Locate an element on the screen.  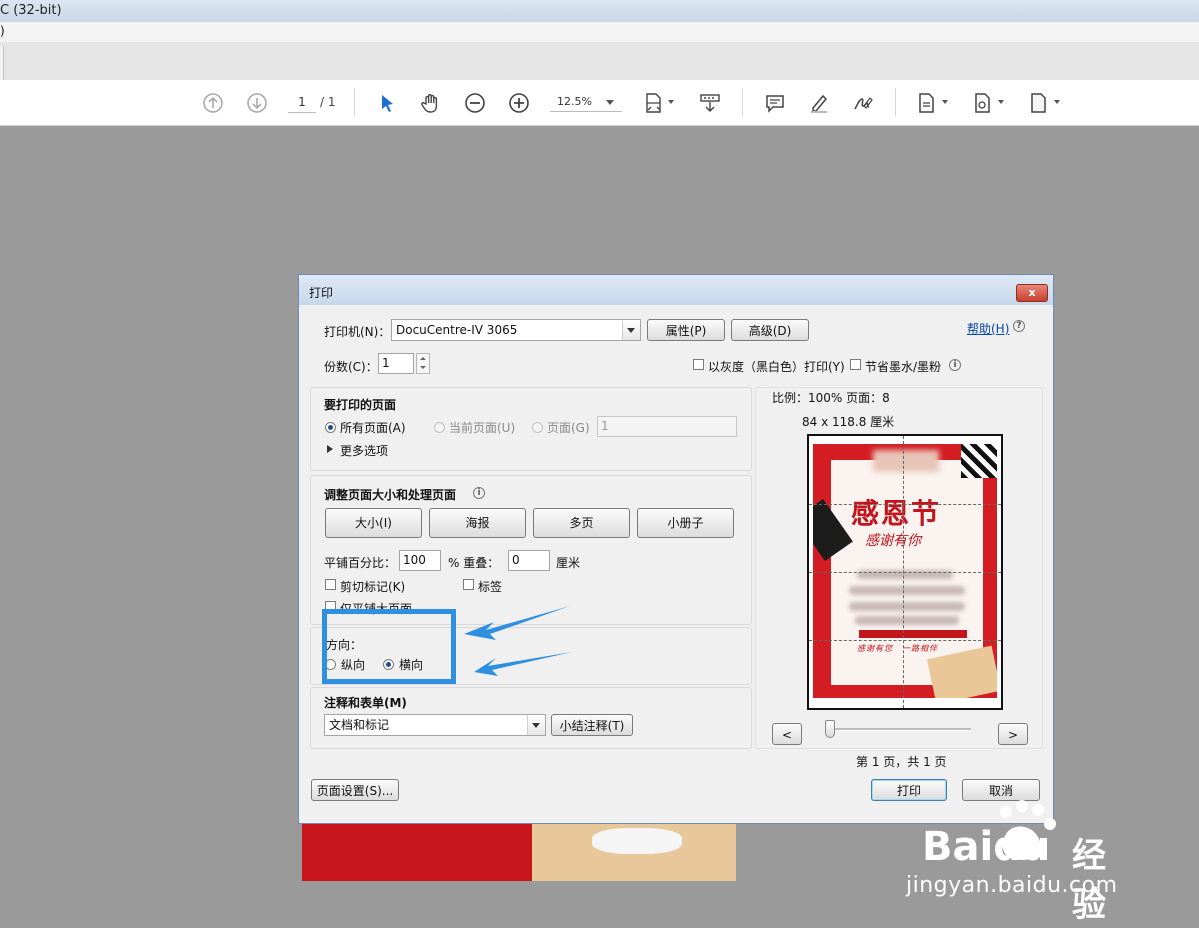
orientation-highlight-box is located at coordinates (389, 646).